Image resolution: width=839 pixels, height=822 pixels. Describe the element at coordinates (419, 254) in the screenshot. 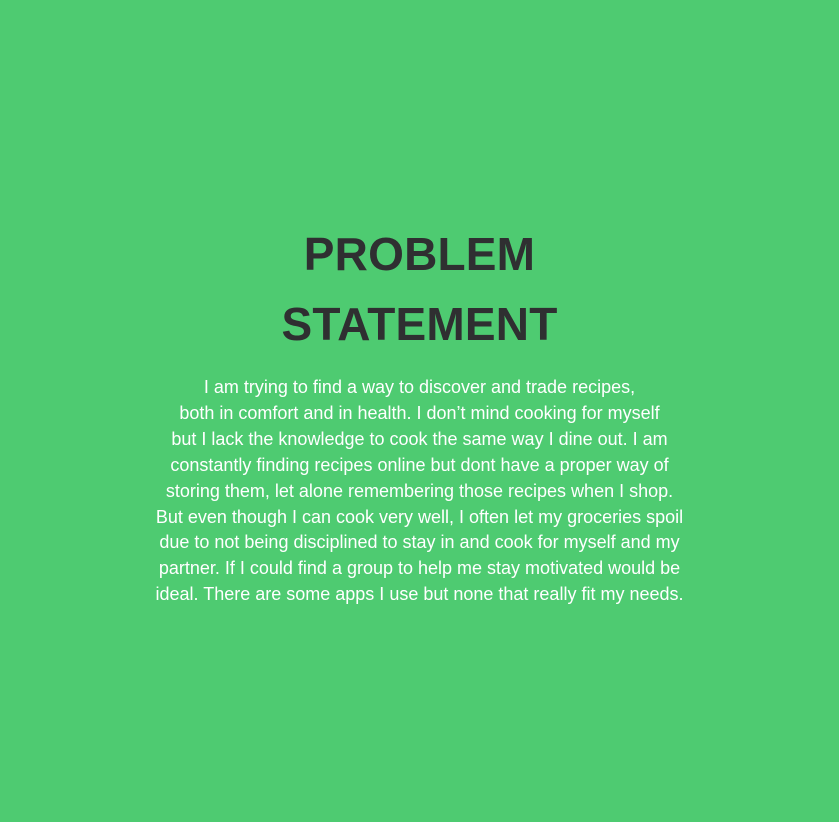

I see `title-line-1: PROBLEM` at that location.